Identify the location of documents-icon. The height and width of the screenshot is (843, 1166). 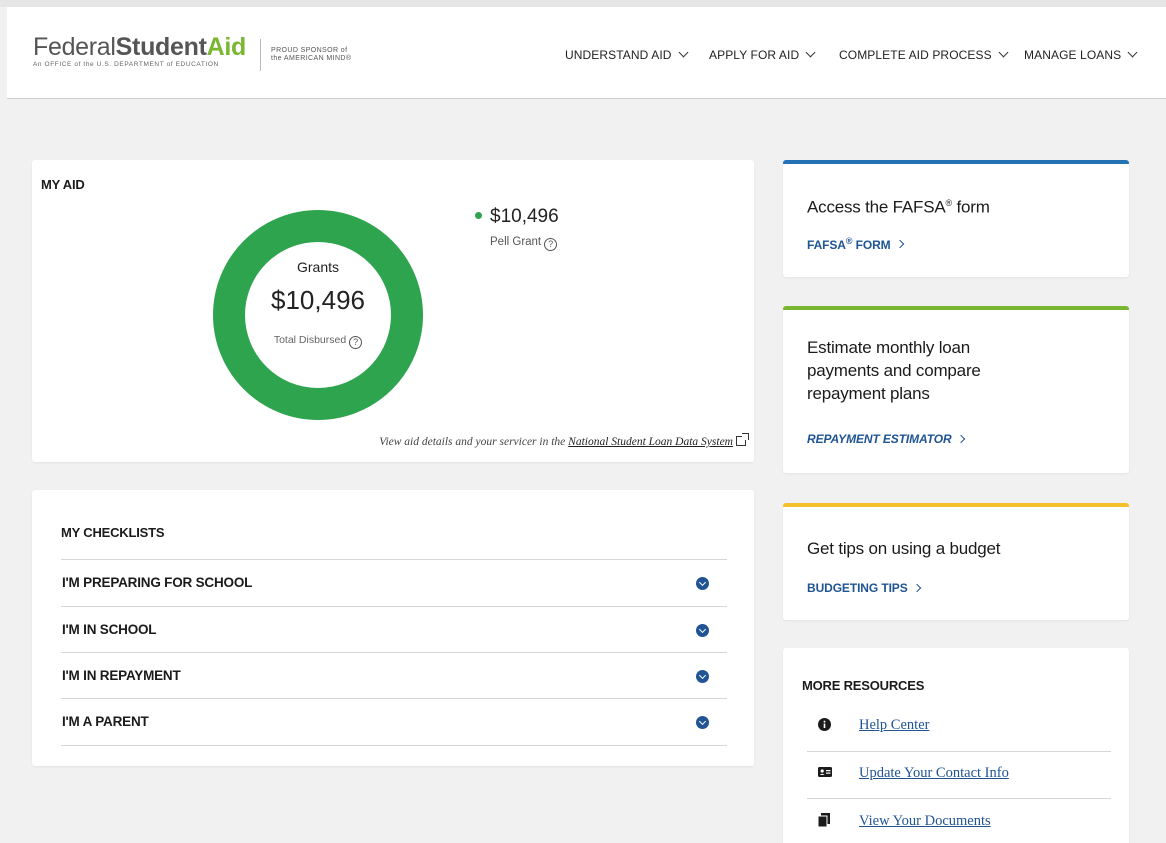
(824, 820).